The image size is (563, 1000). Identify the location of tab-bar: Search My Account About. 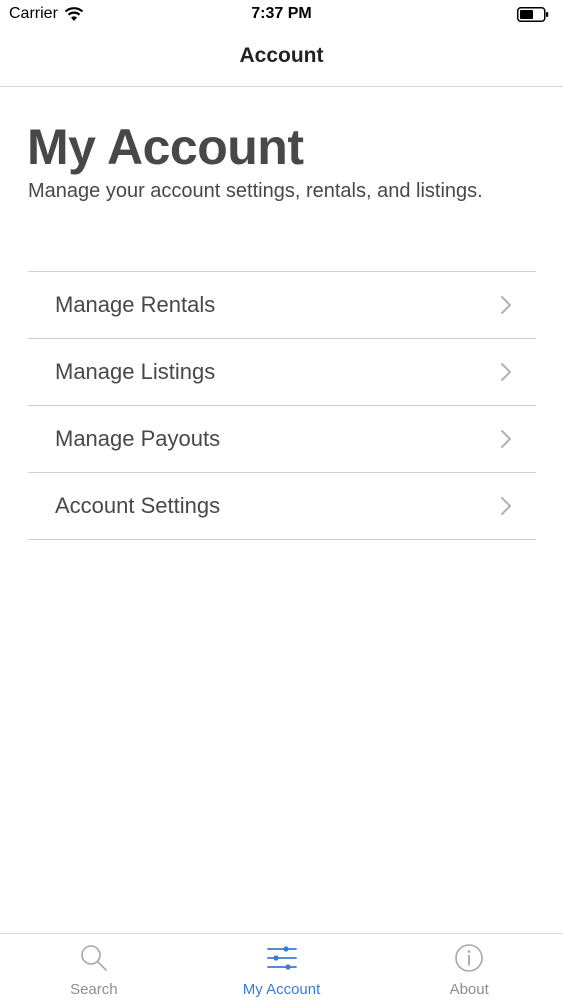
(281, 966).